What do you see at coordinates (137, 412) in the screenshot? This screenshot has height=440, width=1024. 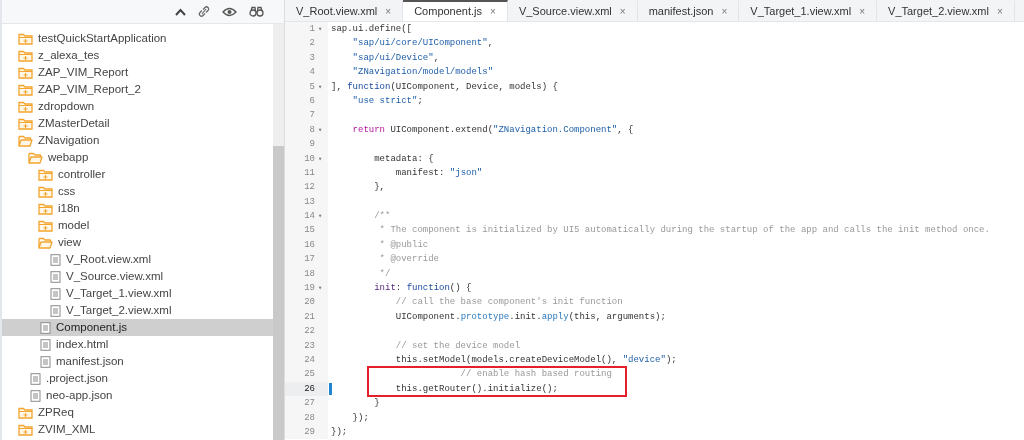 I see `tree-item: ZPReq` at bounding box center [137, 412].